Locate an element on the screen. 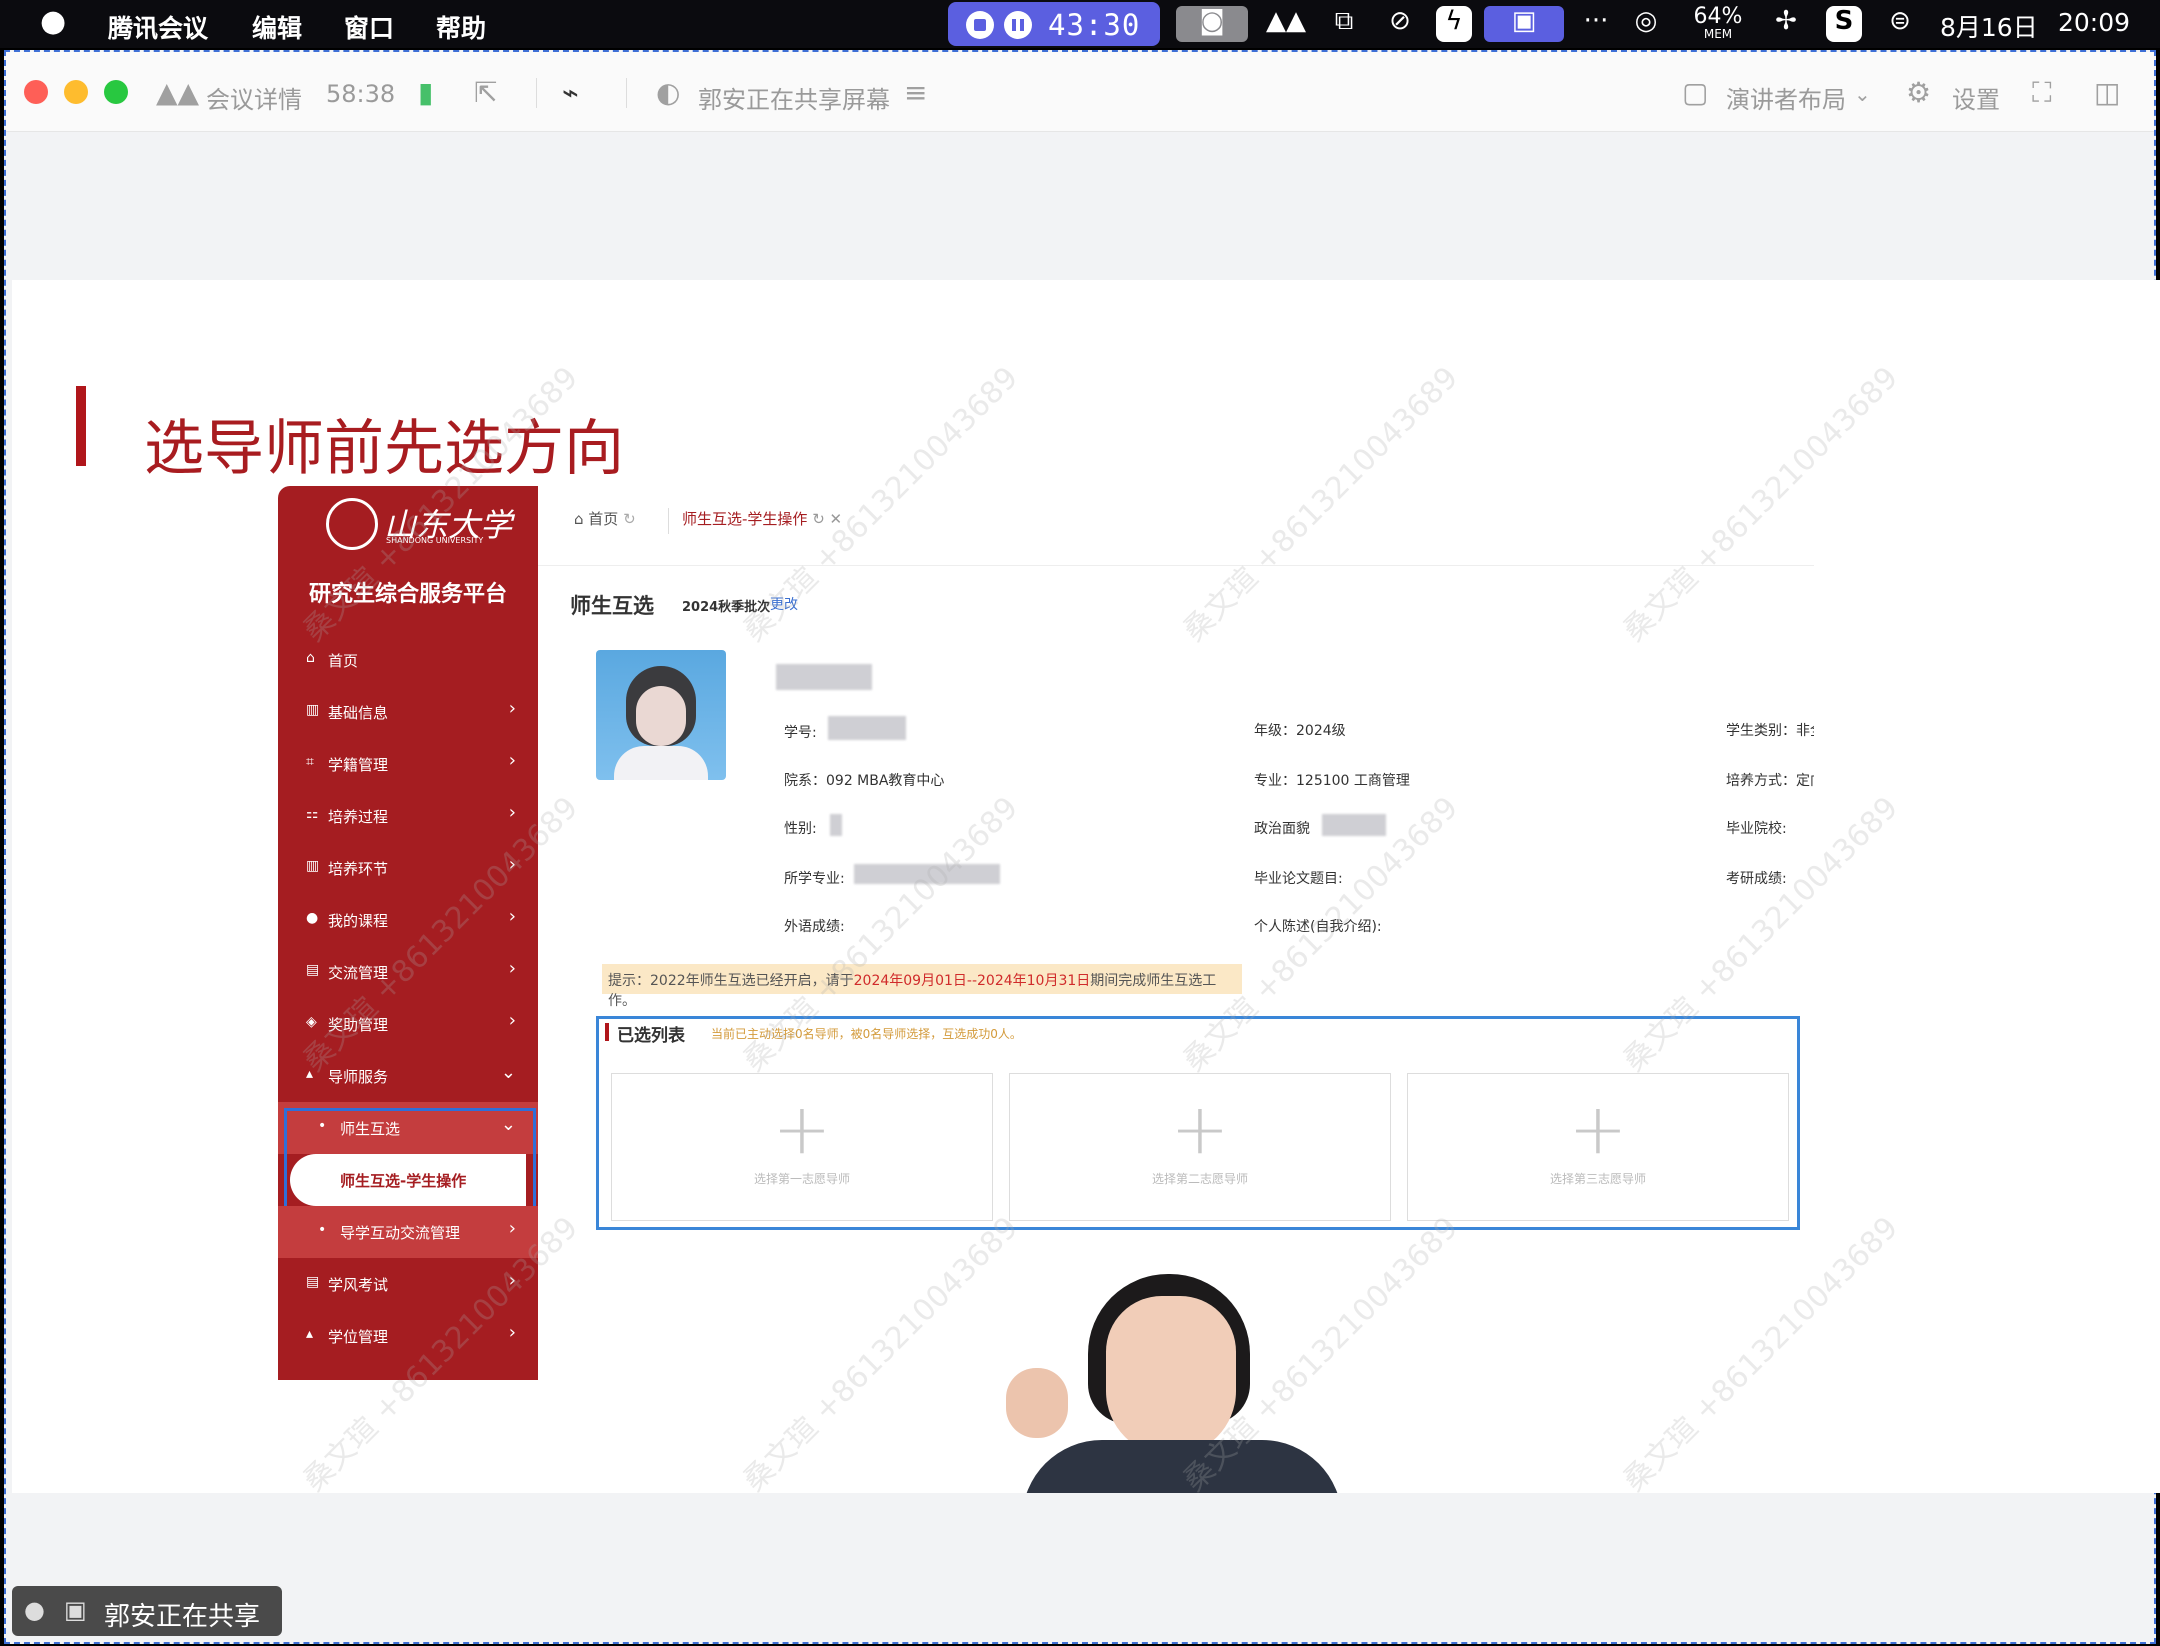 The width and height of the screenshot is (2160, 1646). screen-mirror-icon: ⧉ is located at coordinates (1344, 24).